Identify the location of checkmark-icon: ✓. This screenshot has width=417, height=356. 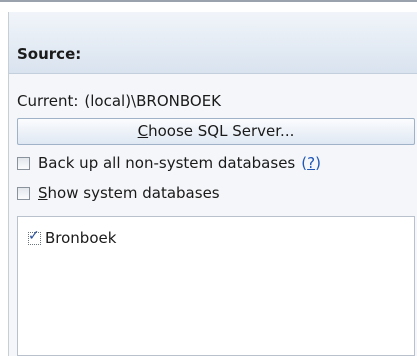
(34, 235).